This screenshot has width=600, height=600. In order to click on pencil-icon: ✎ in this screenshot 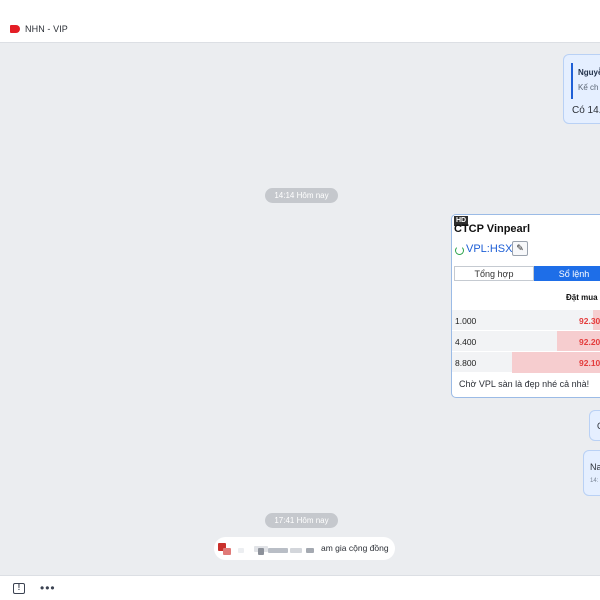, I will do `click(520, 248)`.